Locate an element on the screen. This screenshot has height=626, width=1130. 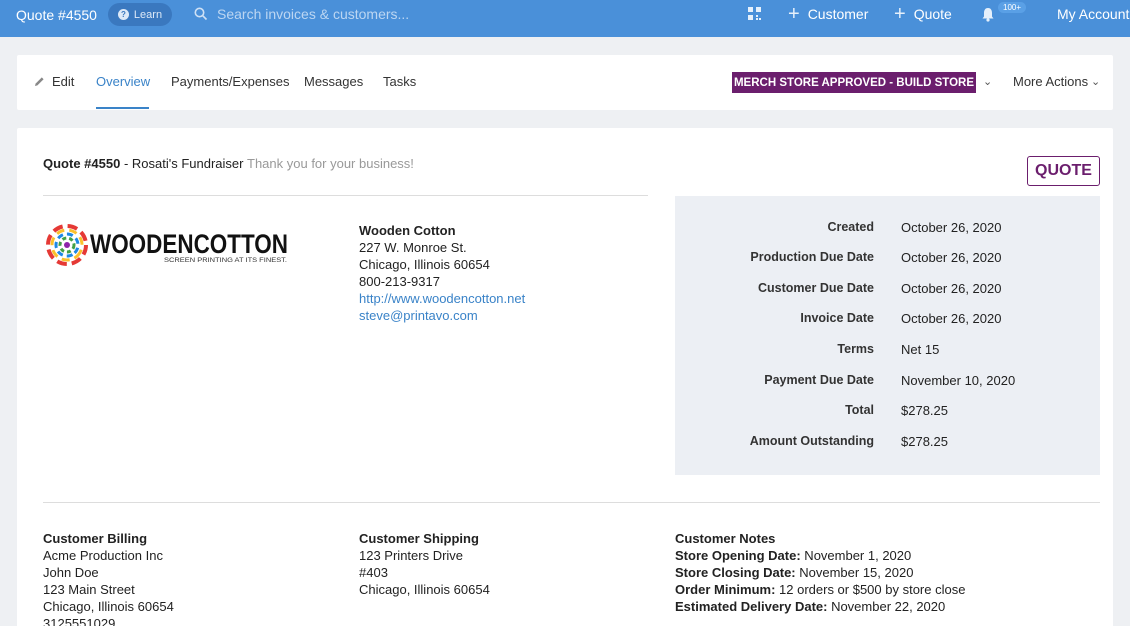
qr-code-icon is located at coordinates (754, 13).